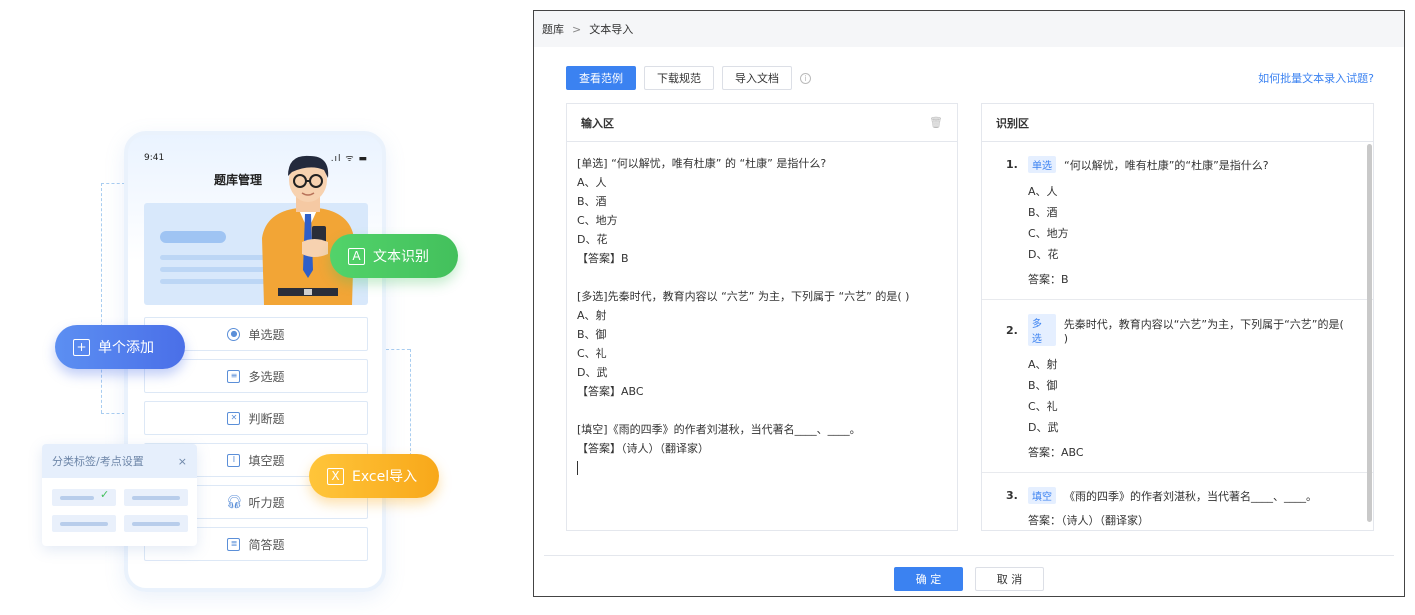 The height and width of the screenshot is (615, 1415). I want to click on chip-label: 单个添加, so click(126, 348).